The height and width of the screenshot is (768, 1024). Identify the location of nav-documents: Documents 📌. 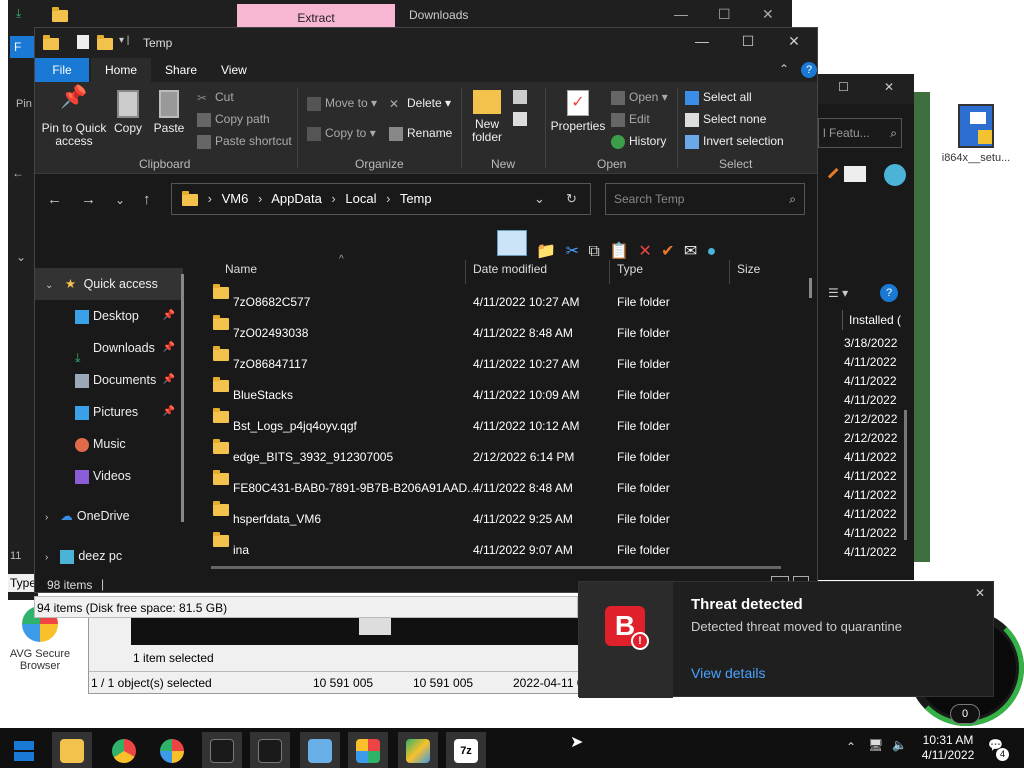
(109, 380).